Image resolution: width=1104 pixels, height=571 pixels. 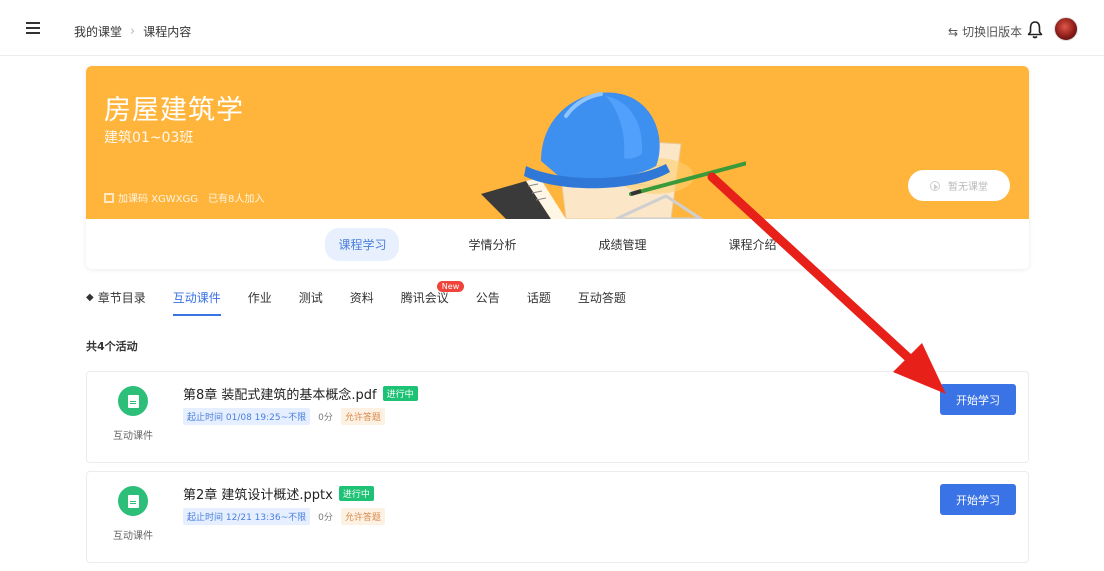 I want to click on tab-notice: 公告, so click(x=488, y=301).